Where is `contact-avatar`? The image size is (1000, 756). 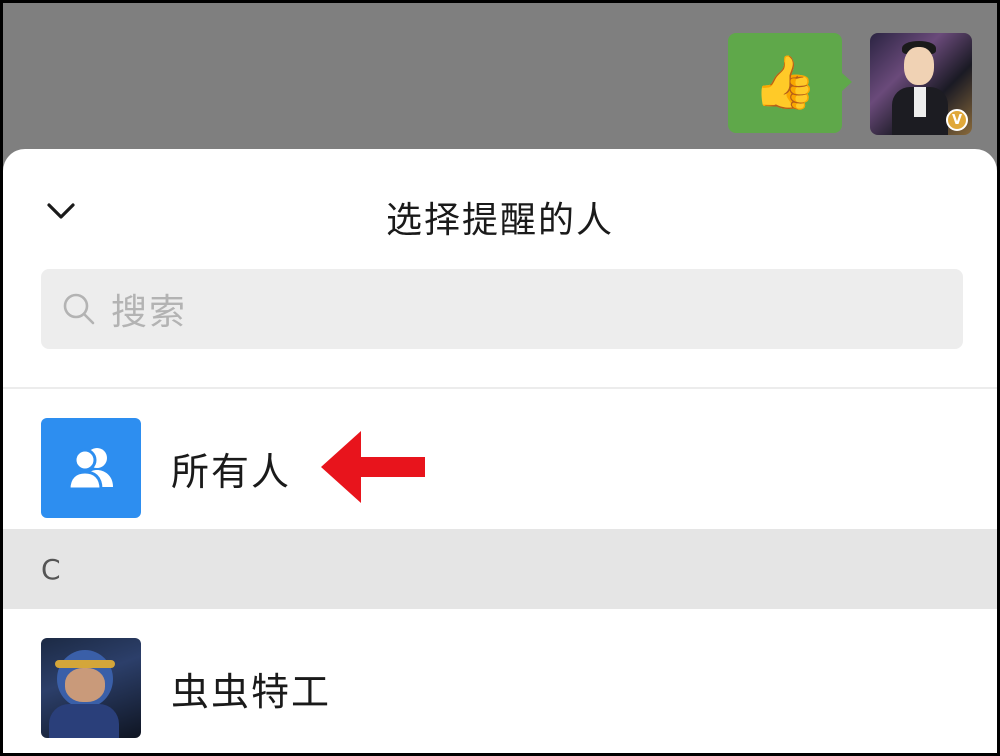
contact-avatar is located at coordinates (91, 688).